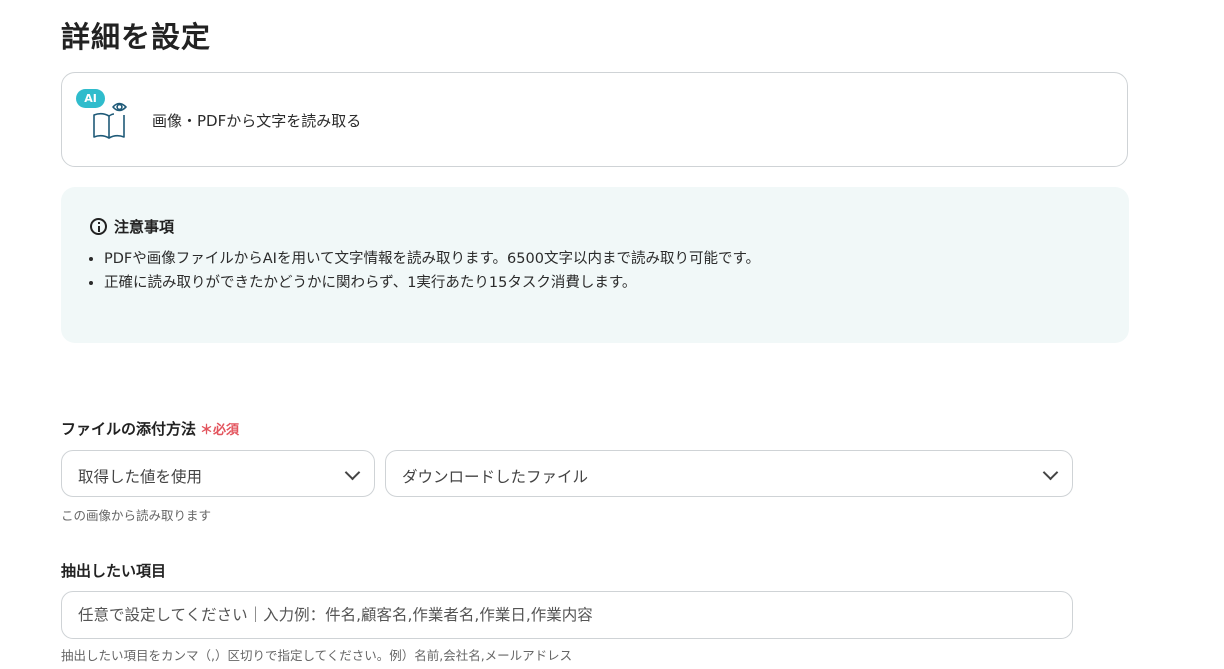  Describe the element at coordinates (226, 430) in the screenshot. I see `required-text: 必須` at that location.